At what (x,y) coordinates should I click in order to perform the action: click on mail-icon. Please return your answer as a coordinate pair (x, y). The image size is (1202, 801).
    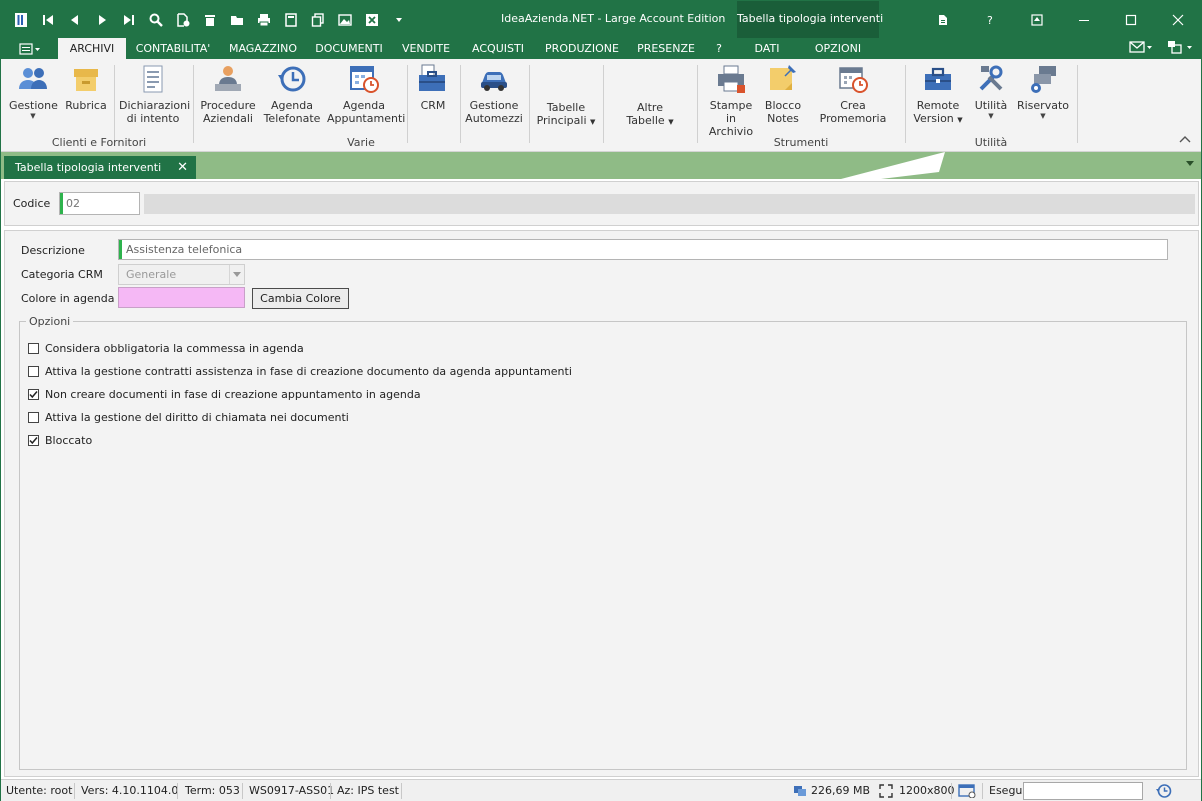
    Looking at the image, I should click on (1141, 47).